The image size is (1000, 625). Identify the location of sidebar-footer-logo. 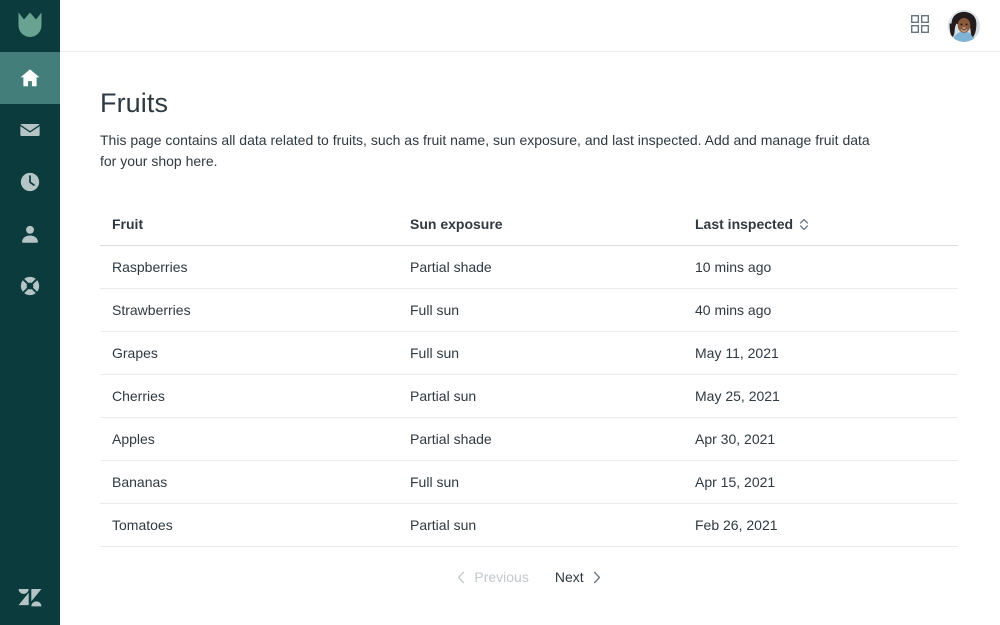
(30, 599).